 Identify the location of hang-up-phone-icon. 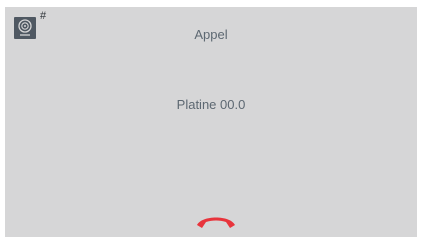
(216, 222).